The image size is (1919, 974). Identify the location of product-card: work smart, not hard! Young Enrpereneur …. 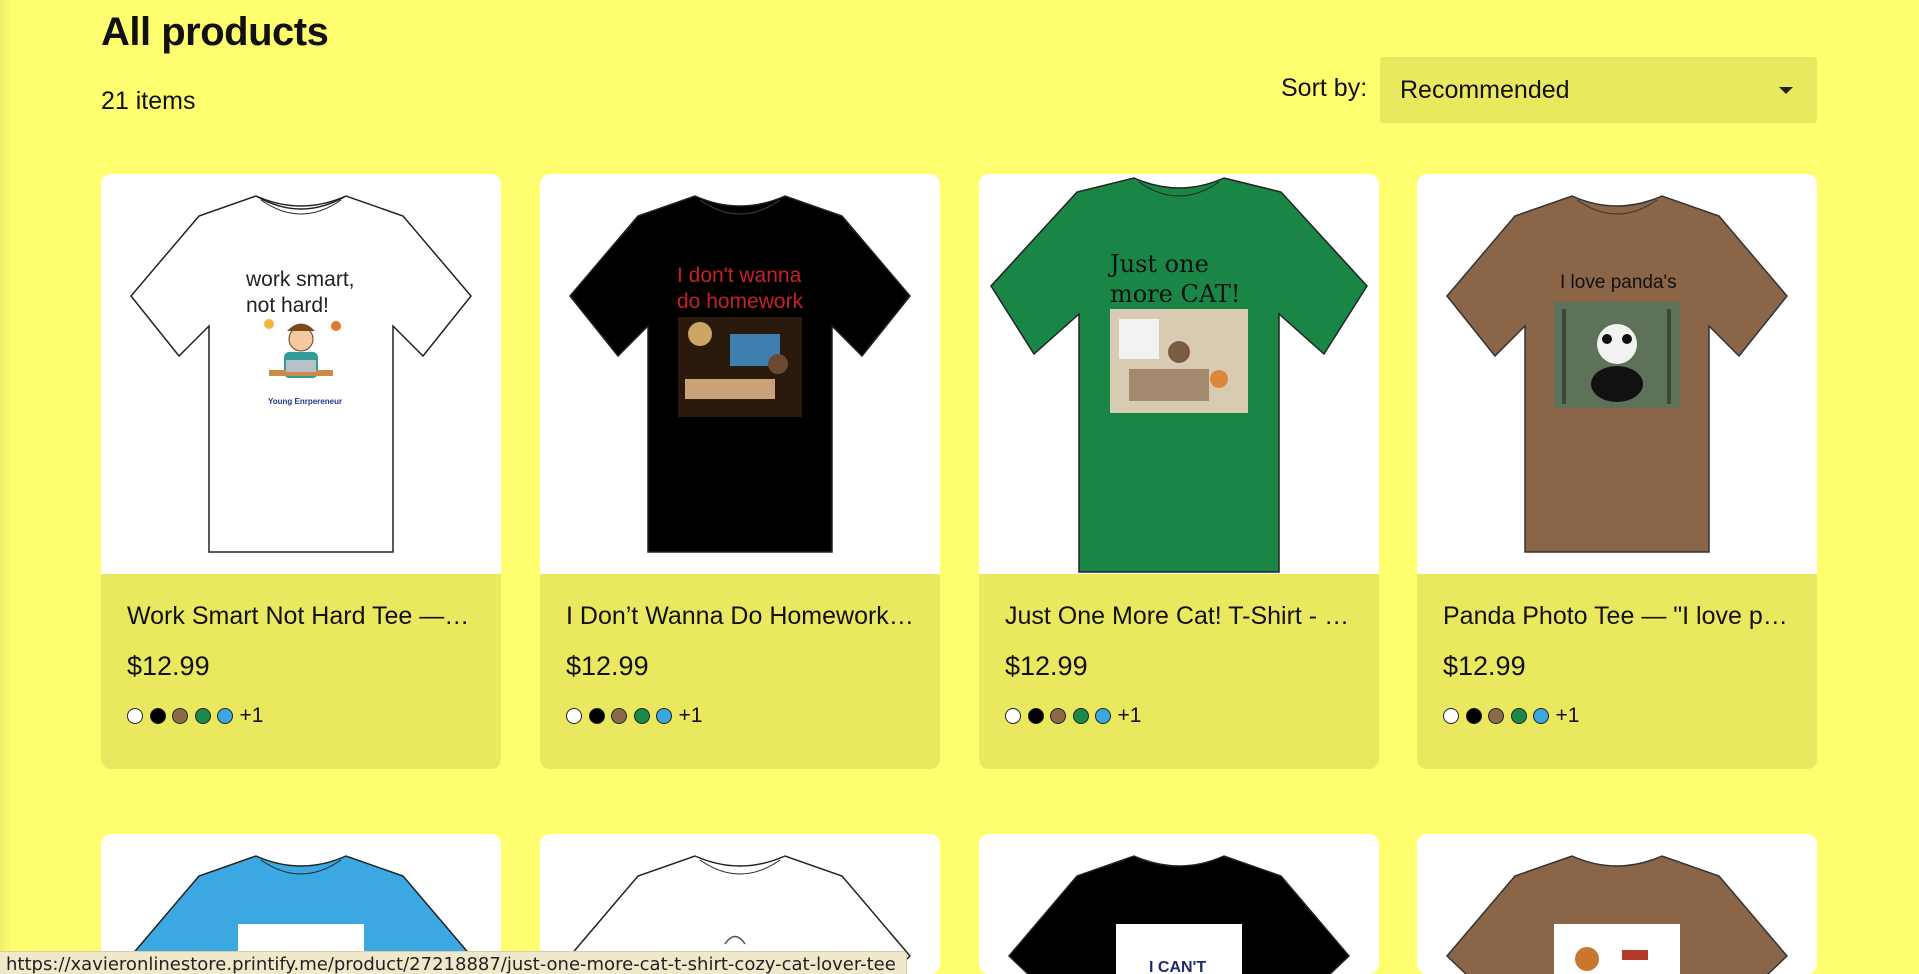
(301, 471).